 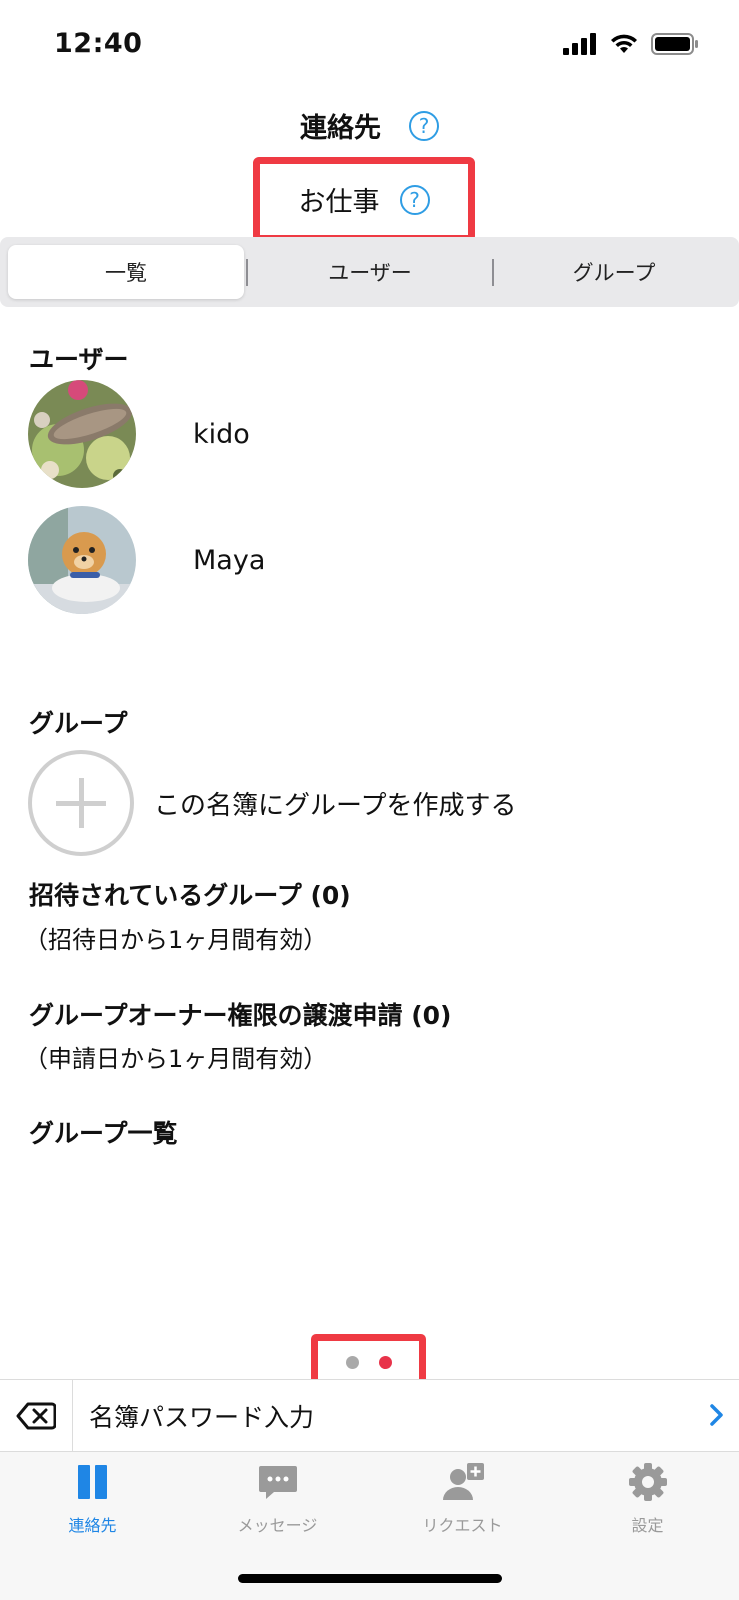 What do you see at coordinates (81, 803) in the screenshot?
I see `add-icon` at bounding box center [81, 803].